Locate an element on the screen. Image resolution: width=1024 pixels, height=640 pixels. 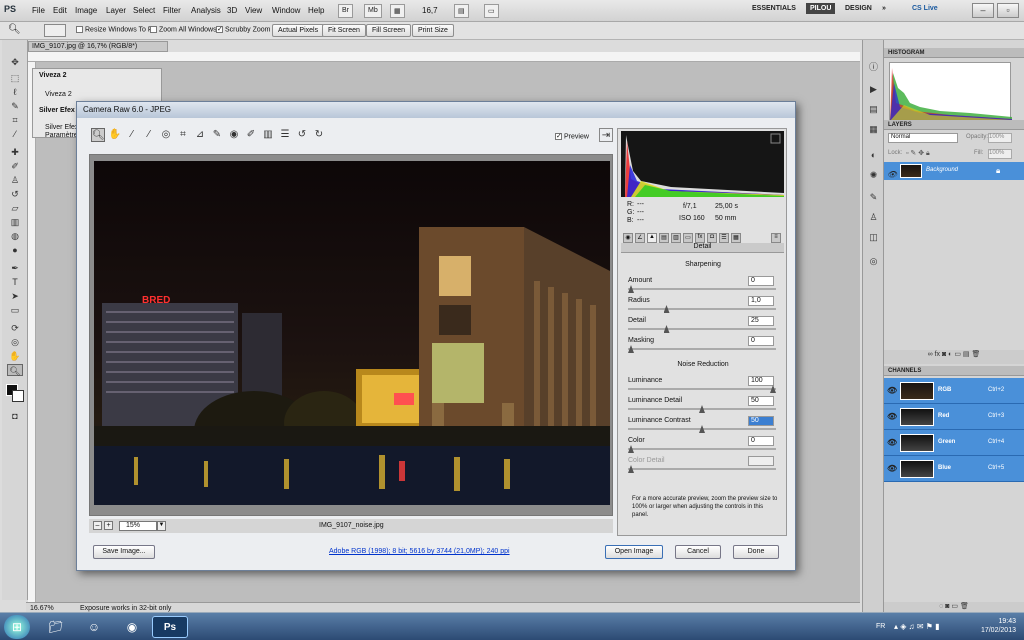
scrubby-zoom-checkbox: ✓ Scrubby Zoom is located at coordinates (243, 29).